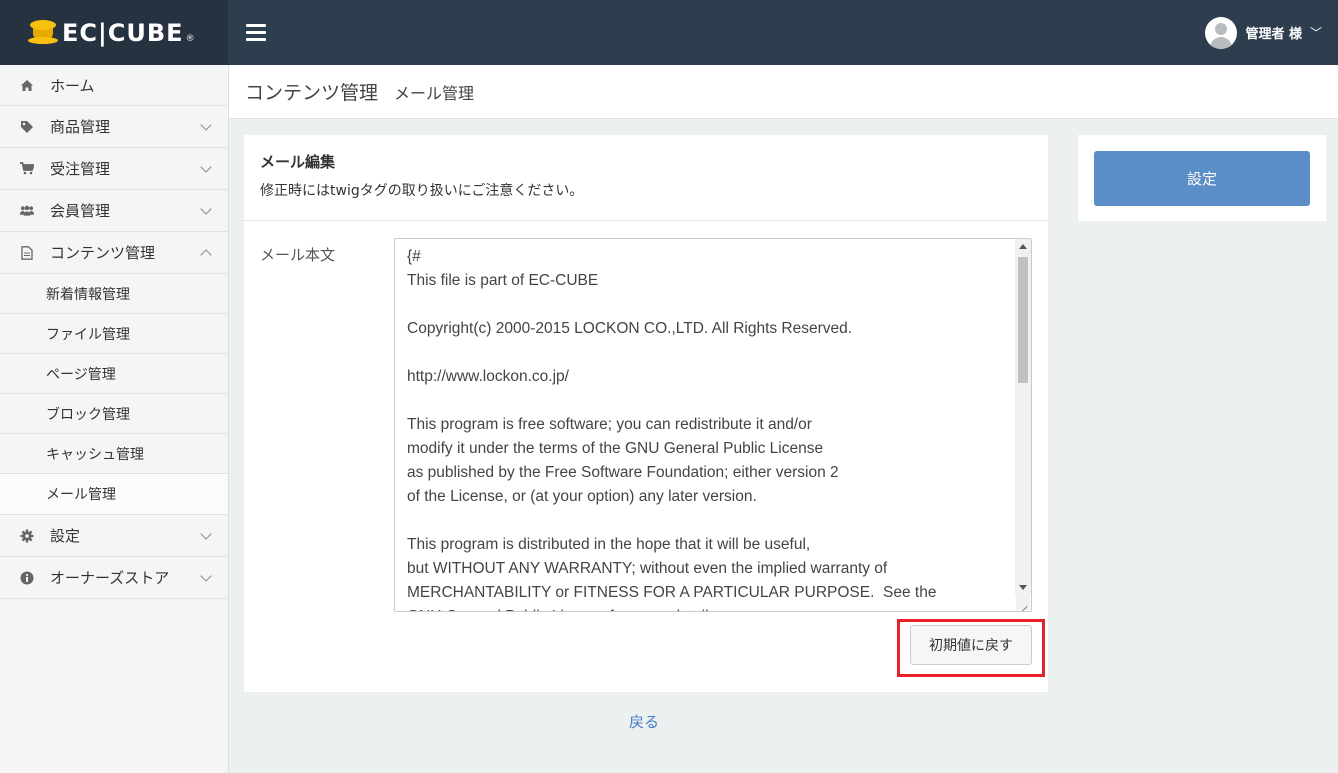 This screenshot has width=1338, height=773. I want to click on chevron-up-icon, so click(206, 255).